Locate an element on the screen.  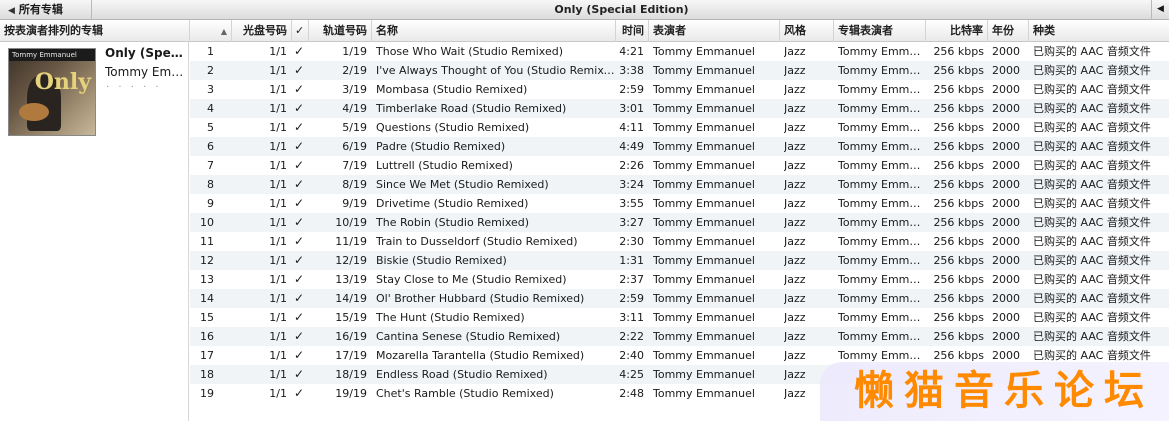
album-title: Only (Special Edition) is located at coordinates (621, 9).